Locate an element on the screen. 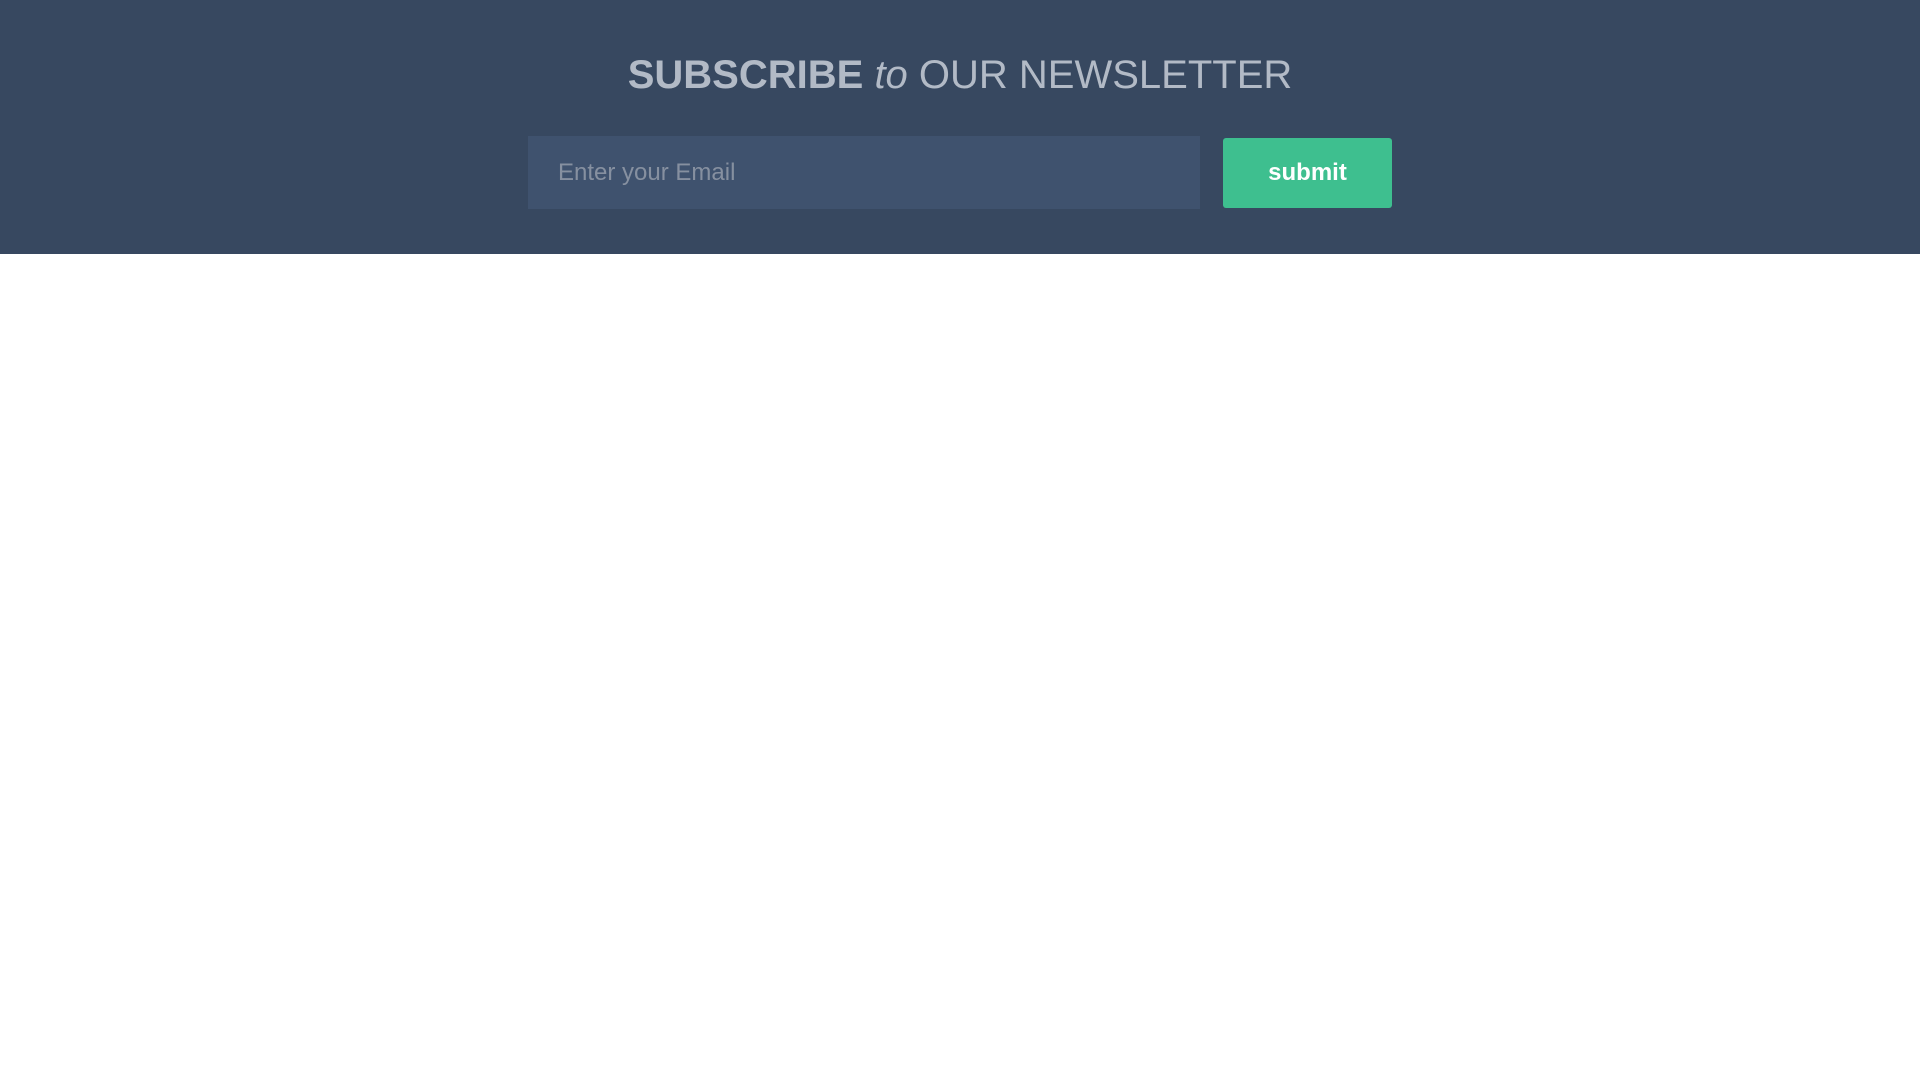 The image size is (1920, 1080). title-strong: SUBSCRIBE is located at coordinates (745, 75).